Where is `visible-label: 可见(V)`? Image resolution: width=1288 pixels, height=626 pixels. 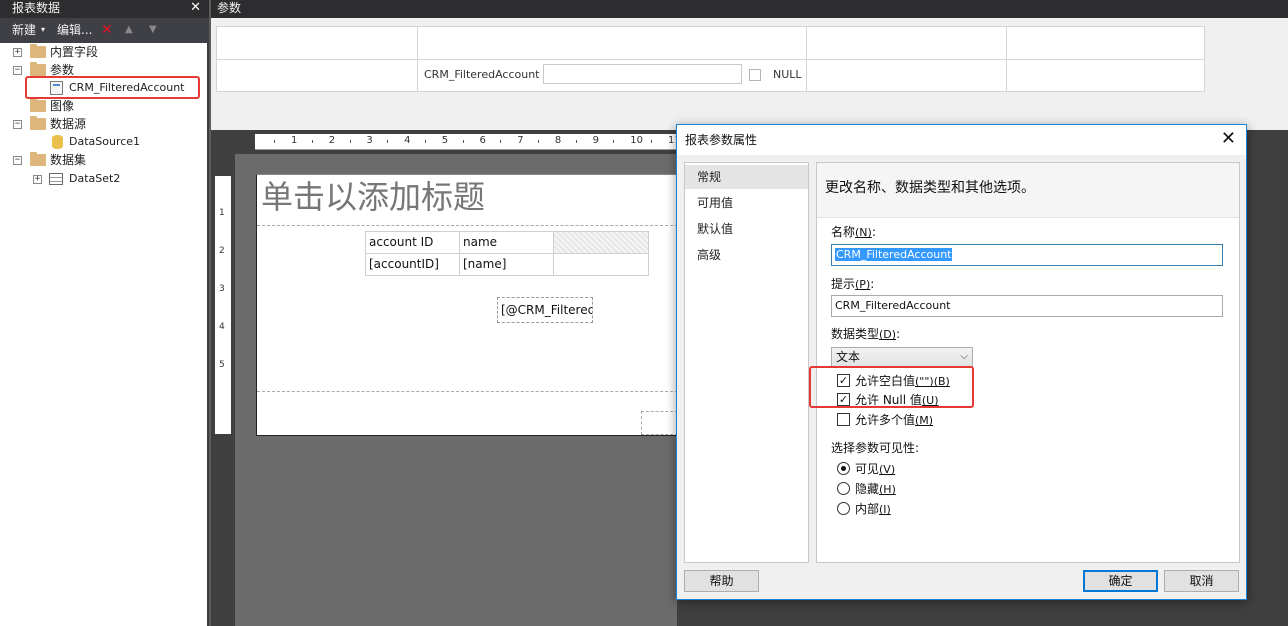 visible-label: 可见(V) is located at coordinates (875, 469).